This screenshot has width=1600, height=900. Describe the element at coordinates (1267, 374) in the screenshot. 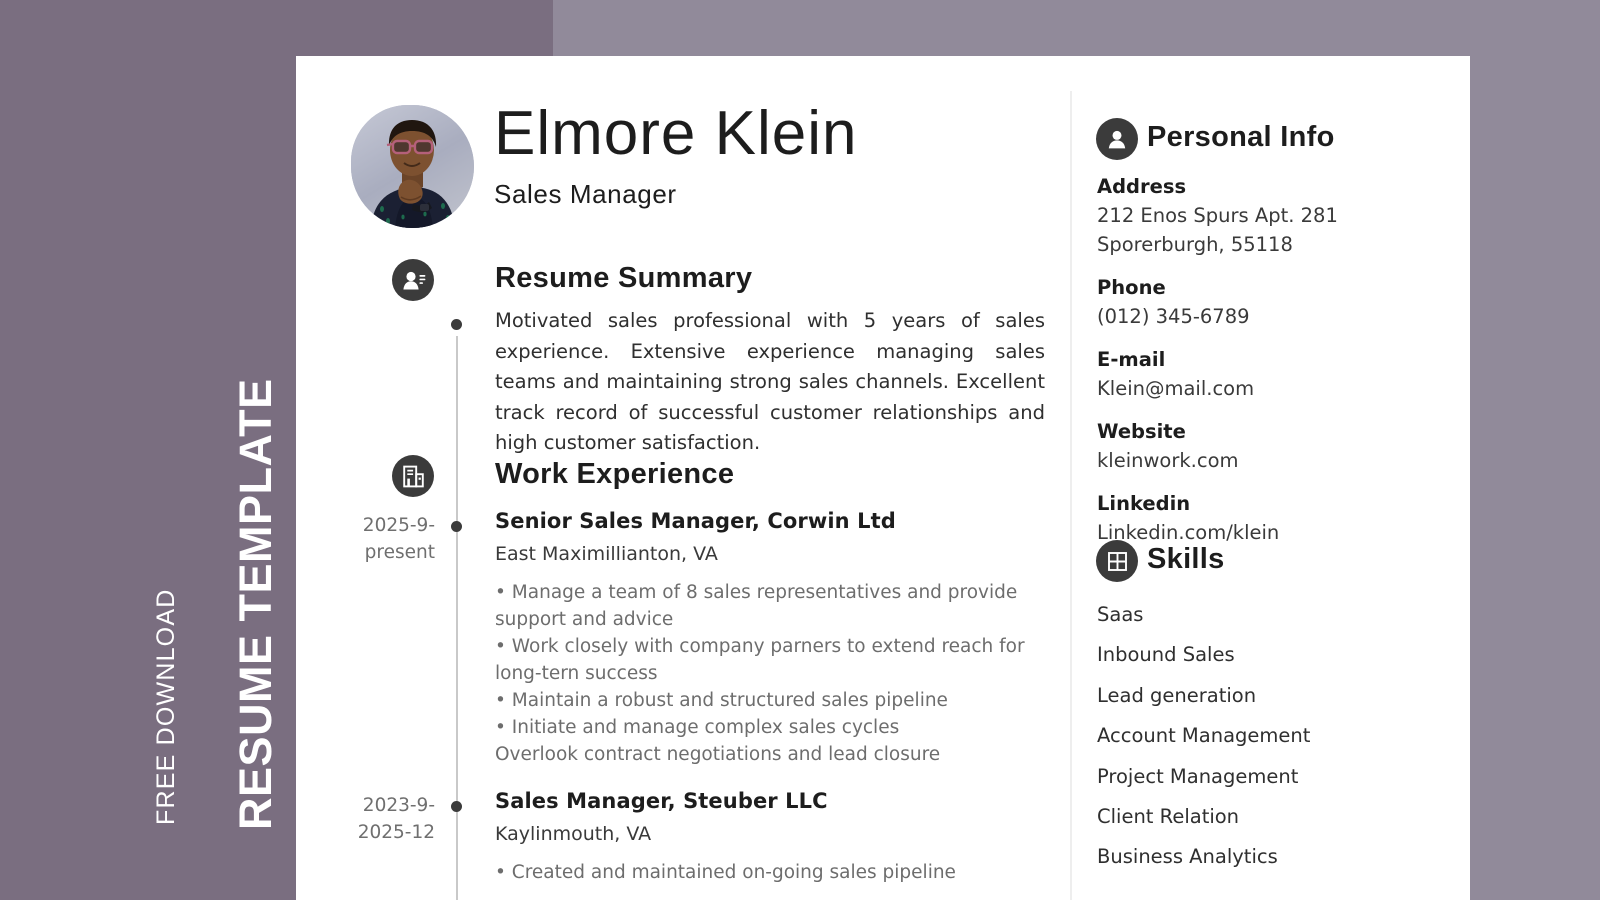

I see `contact-field: E-mail Klein@mail.com` at that location.